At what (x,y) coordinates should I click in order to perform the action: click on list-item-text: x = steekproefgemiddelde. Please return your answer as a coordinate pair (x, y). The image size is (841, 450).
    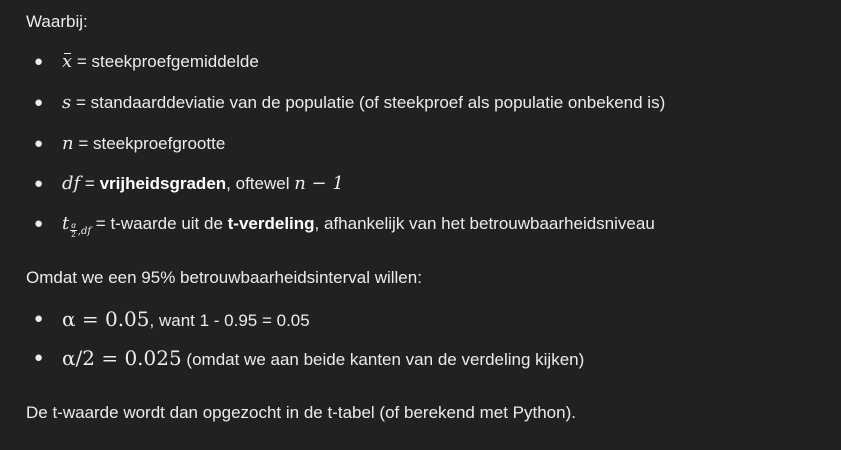
    Looking at the image, I should click on (160, 62).